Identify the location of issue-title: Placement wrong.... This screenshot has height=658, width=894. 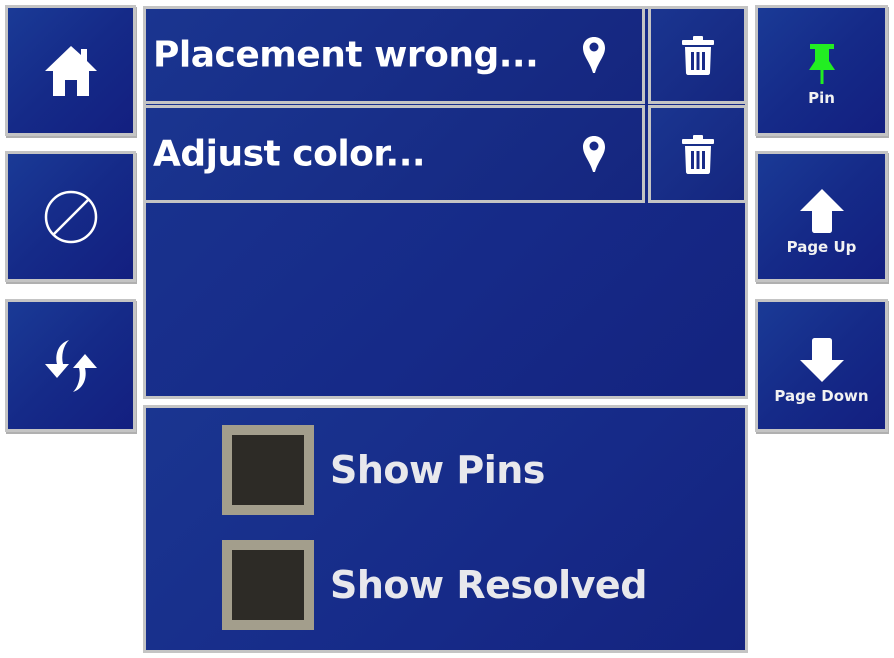
(346, 55).